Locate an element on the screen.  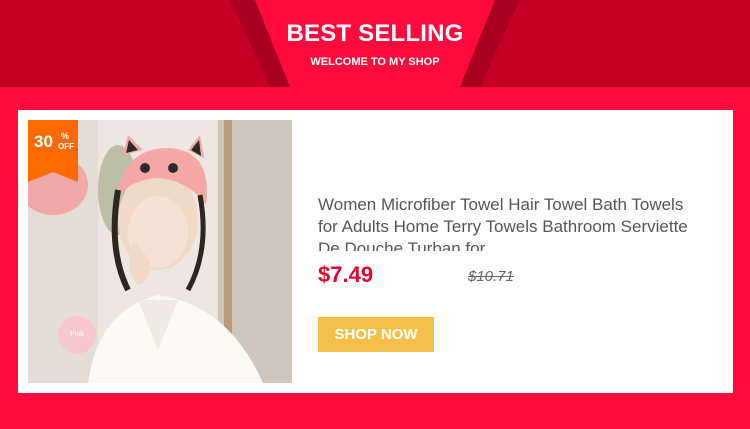
shop-now-button: SHOP NOW is located at coordinates (376, 334).